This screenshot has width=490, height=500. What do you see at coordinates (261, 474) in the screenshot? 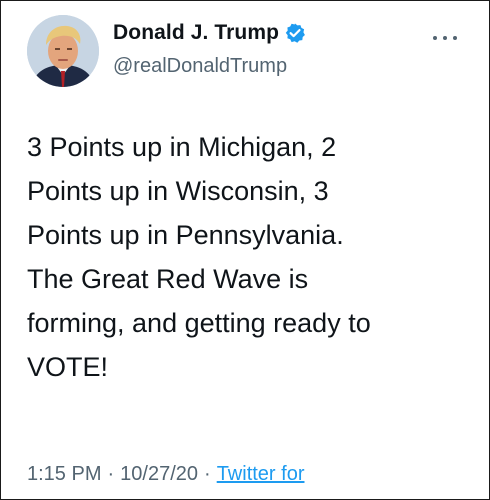
I see `tweet-source-link: Twitter for` at bounding box center [261, 474].